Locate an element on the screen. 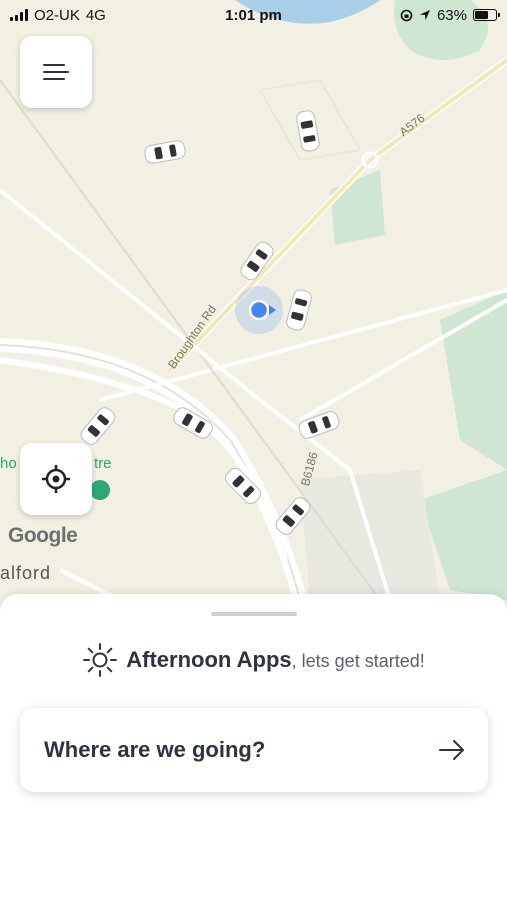  greeting-text: Afternoon Apps, lets get started! is located at coordinates (275, 660).